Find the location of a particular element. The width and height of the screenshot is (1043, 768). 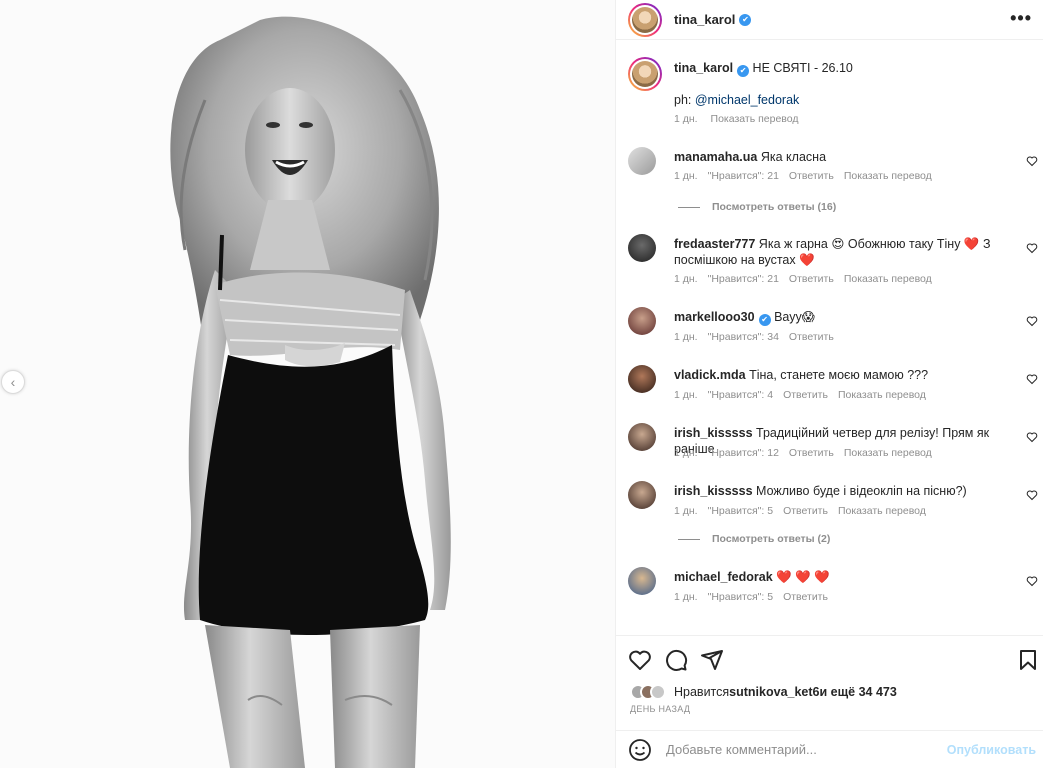

comment-username: markellooo30 is located at coordinates (714, 317).